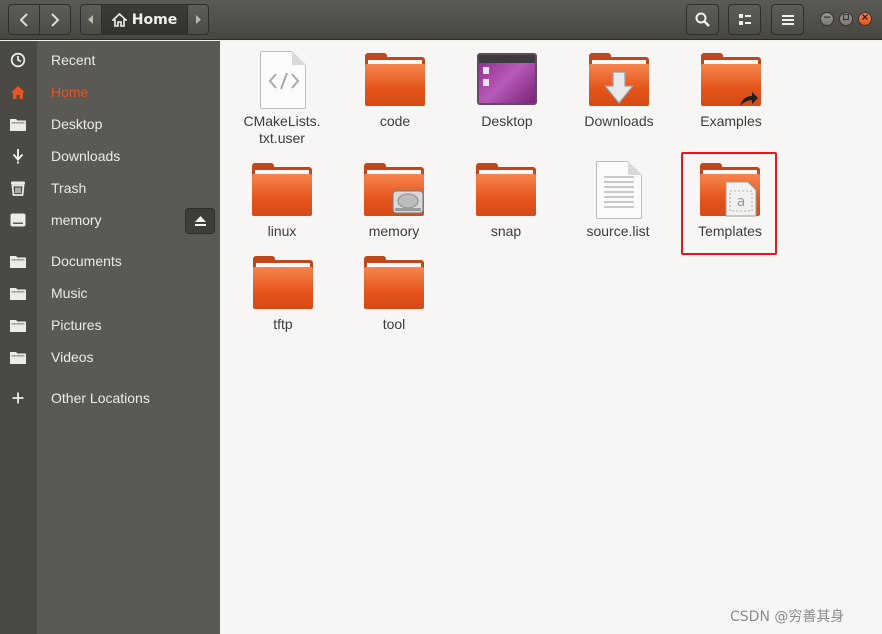 This screenshot has width=882, height=634. Describe the element at coordinates (507, 79) in the screenshot. I see `desktop-folder-icon` at that location.